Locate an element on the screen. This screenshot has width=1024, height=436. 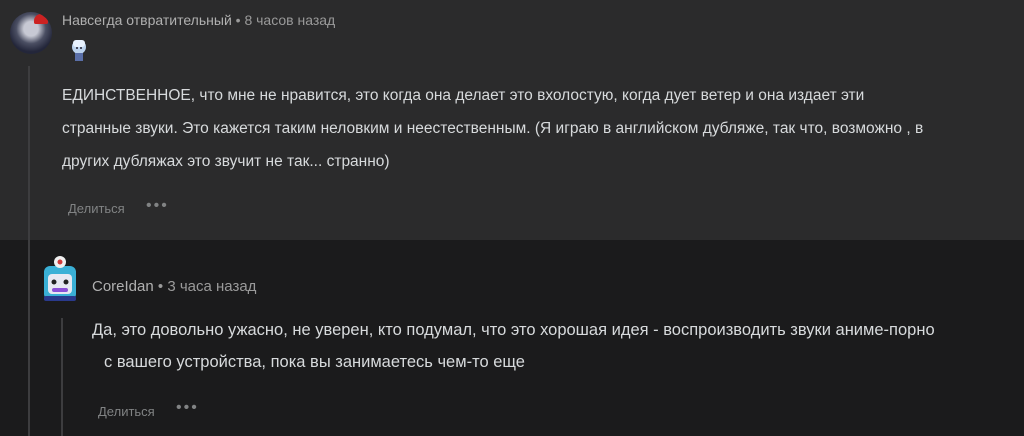
comment-meta: Навсегда отвратительный • 8 часов назад is located at coordinates (198, 20).